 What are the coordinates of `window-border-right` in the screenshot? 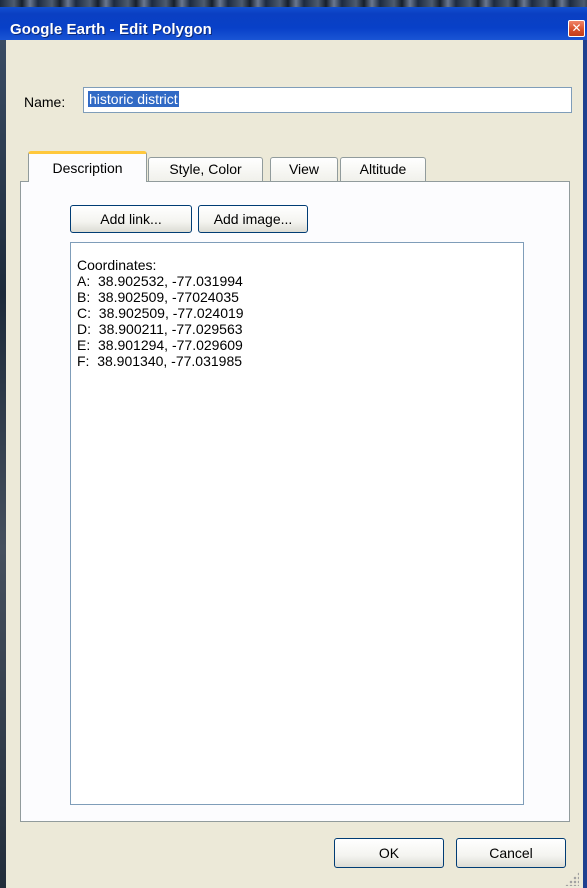 It's located at (585, 464).